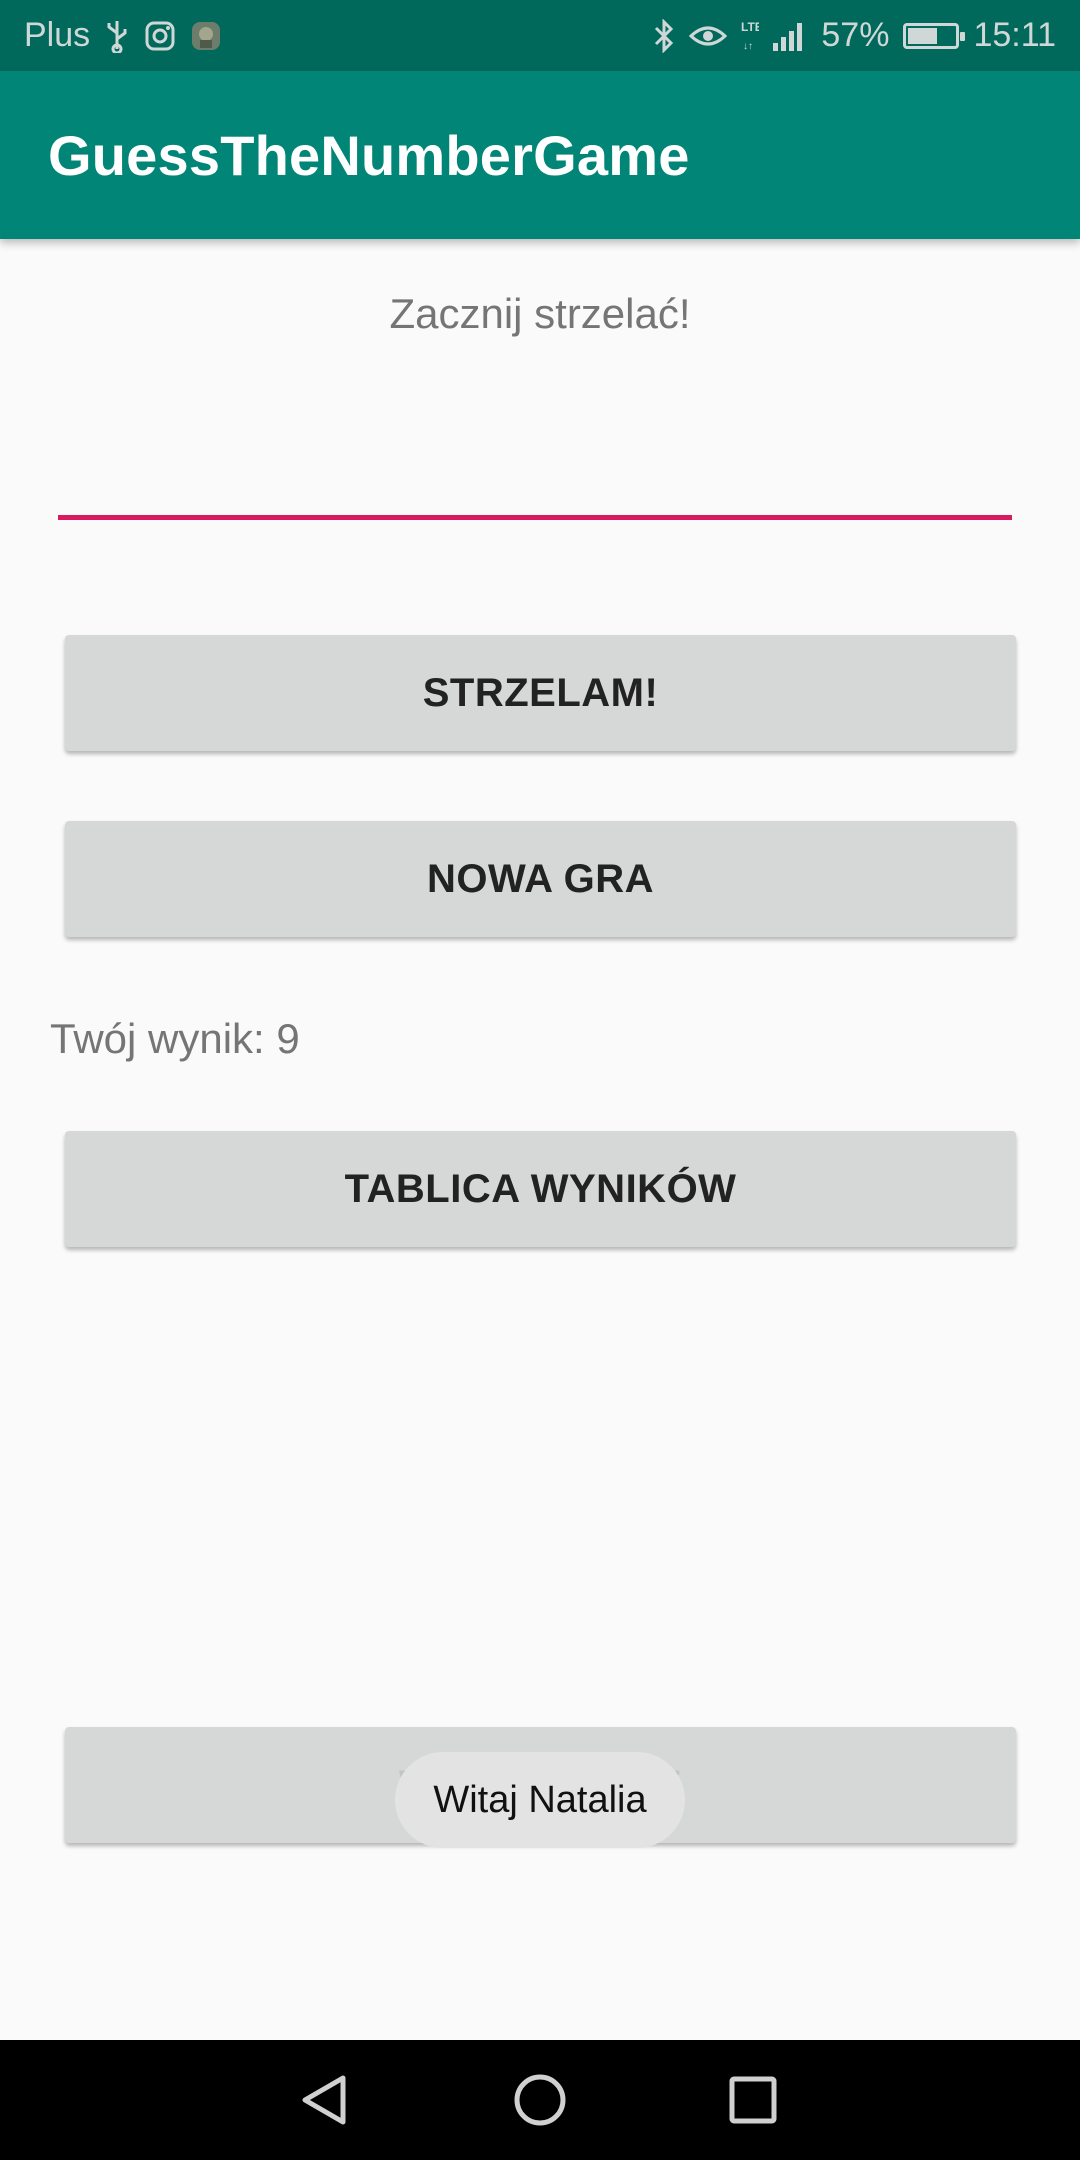  Describe the element at coordinates (540, 35) in the screenshot. I see `status-bar: Plus LTE ↓↑ 57% 15:11` at that location.